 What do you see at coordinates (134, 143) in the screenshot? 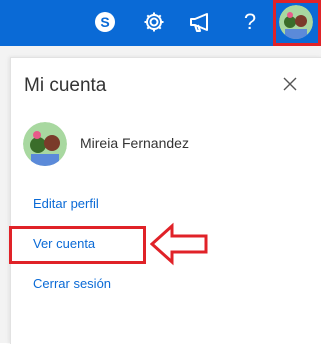
I see `user-name: Mireia Fernandez` at bounding box center [134, 143].